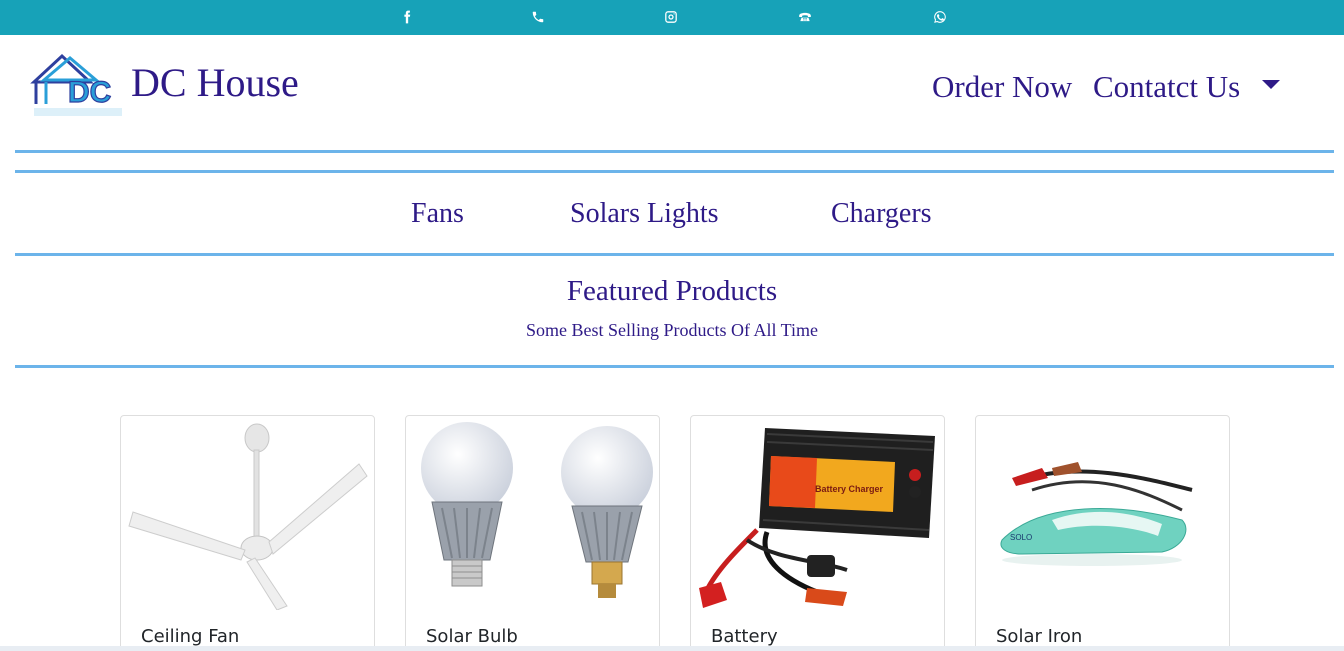 The width and height of the screenshot is (1344, 651). Describe the element at coordinates (538, 17) in the screenshot. I see `phone-icon` at that location.